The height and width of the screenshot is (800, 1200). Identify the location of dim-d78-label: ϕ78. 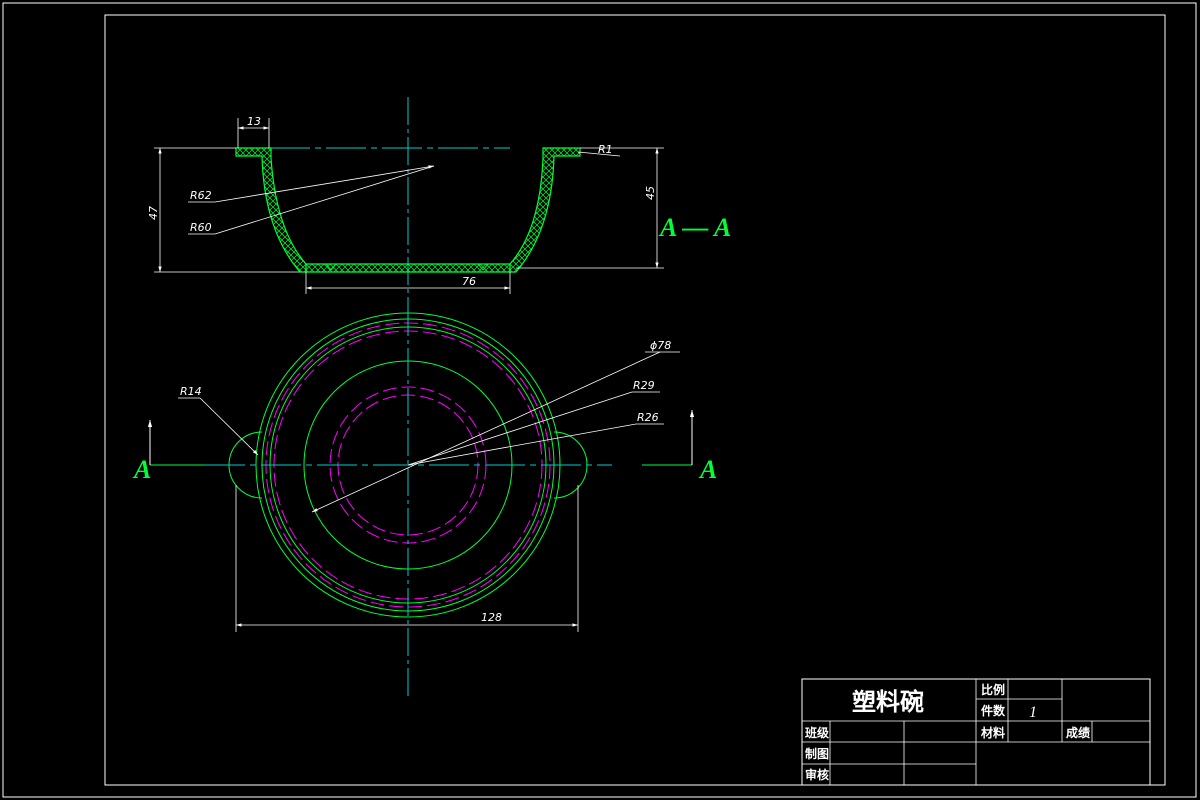
(660, 345).